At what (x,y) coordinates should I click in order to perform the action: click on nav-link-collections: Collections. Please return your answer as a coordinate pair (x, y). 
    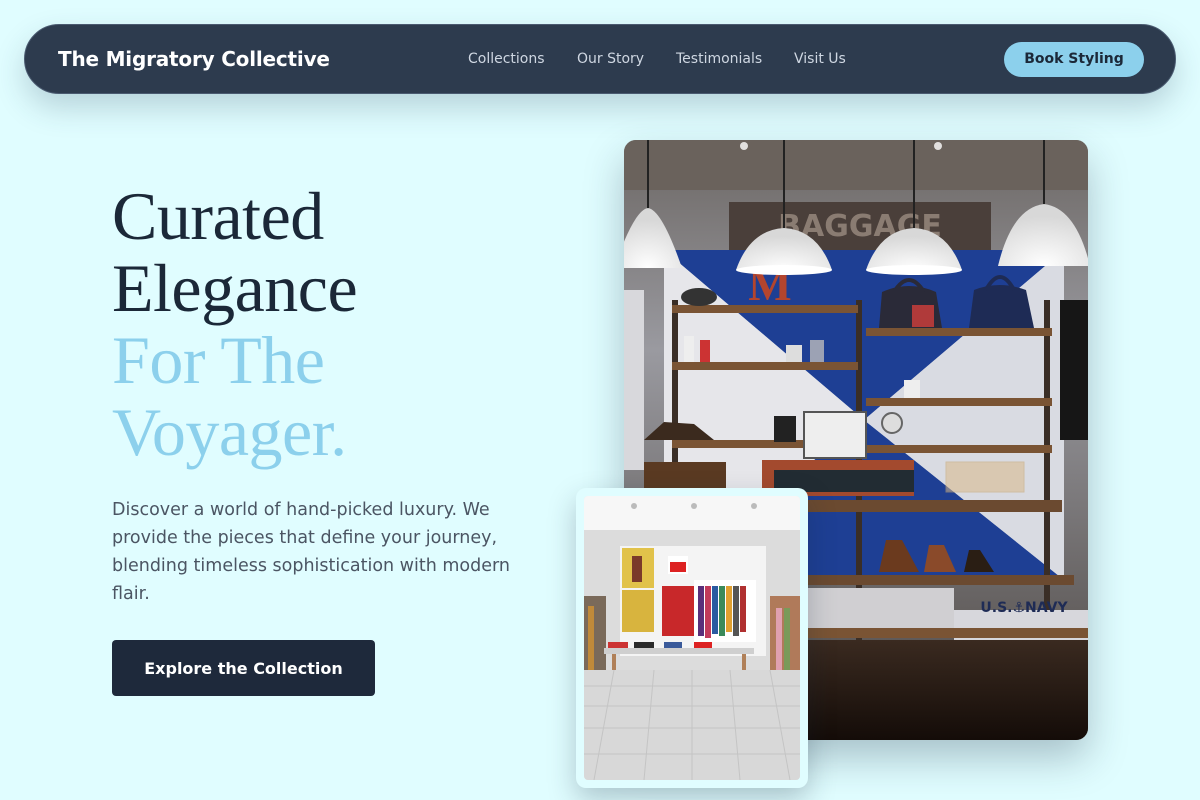
    Looking at the image, I should click on (506, 59).